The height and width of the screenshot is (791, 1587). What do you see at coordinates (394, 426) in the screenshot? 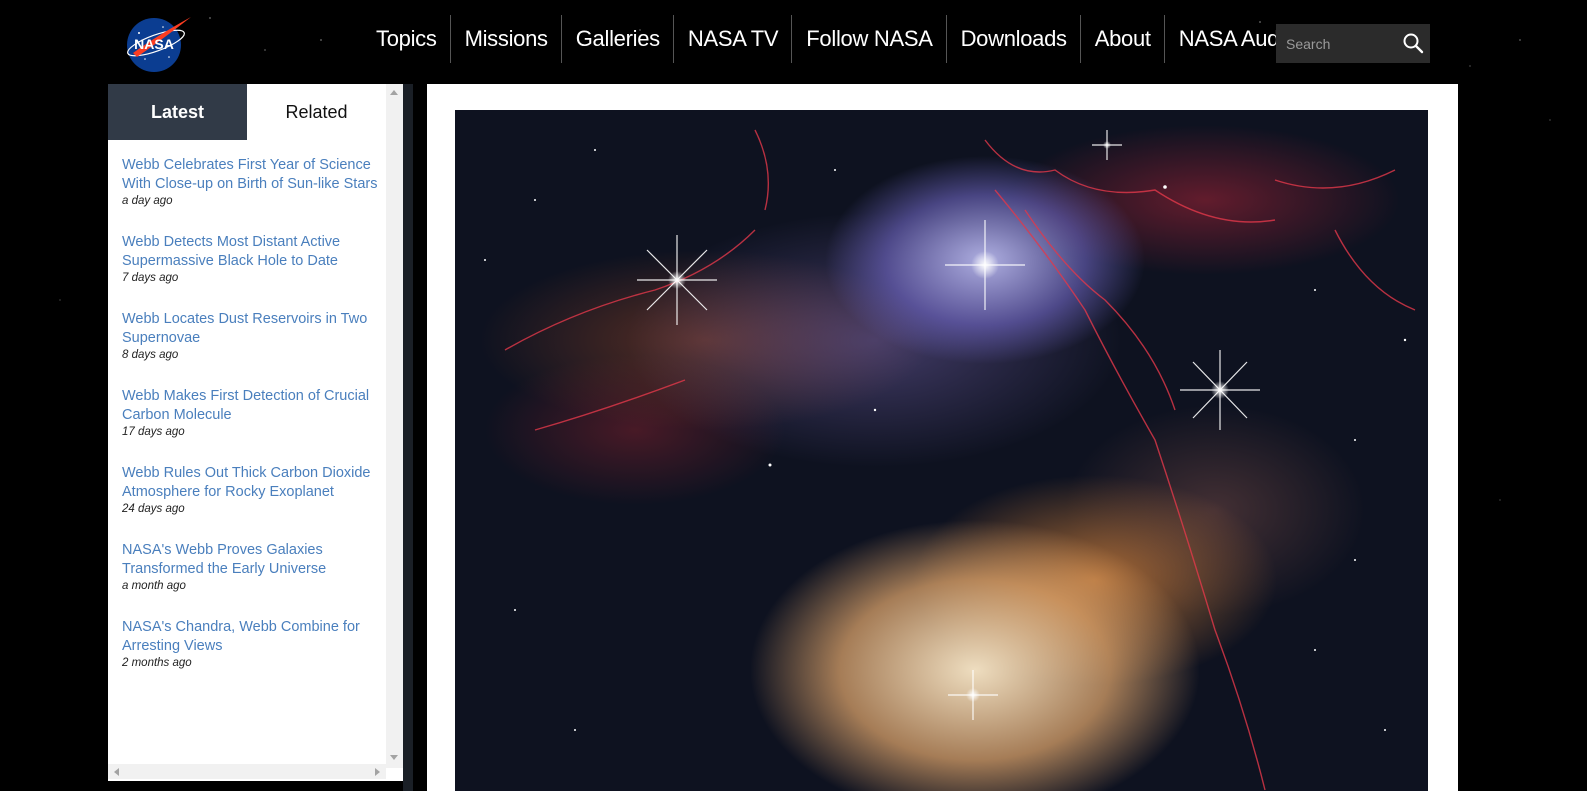
I see `sidebar-vertical-scrollbar` at bounding box center [394, 426].